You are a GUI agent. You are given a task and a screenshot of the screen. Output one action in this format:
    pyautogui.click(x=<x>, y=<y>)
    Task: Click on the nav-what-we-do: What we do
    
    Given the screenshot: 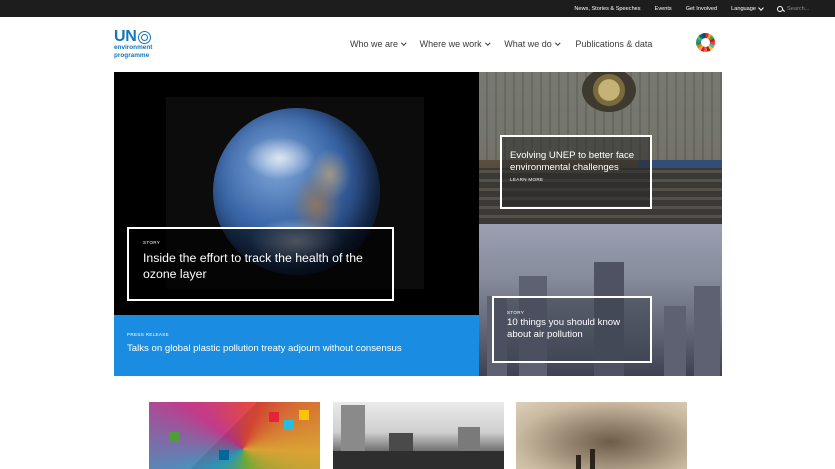 What is the action you would take?
    pyautogui.click(x=532, y=44)
    